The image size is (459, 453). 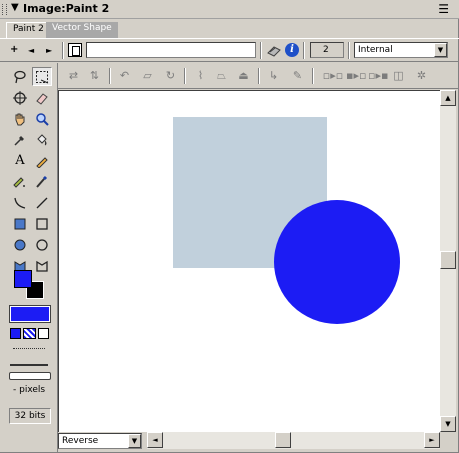 What do you see at coordinates (401, 50) in the screenshot?
I see `cast-select: Internal ▼` at bounding box center [401, 50].